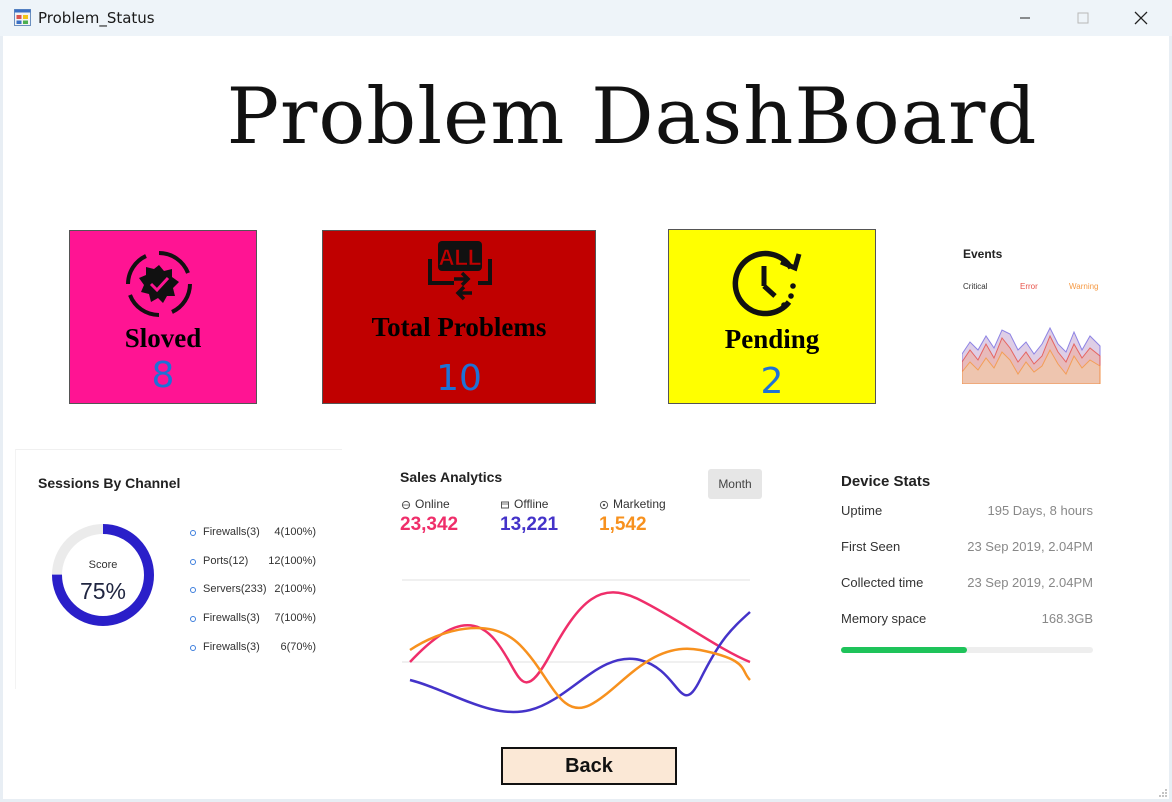  What do you see at coordinates (260, 564) in the screenshot?
I see `channel-row: Ports(12) 12(100%)` at bounding box center [260, 564].